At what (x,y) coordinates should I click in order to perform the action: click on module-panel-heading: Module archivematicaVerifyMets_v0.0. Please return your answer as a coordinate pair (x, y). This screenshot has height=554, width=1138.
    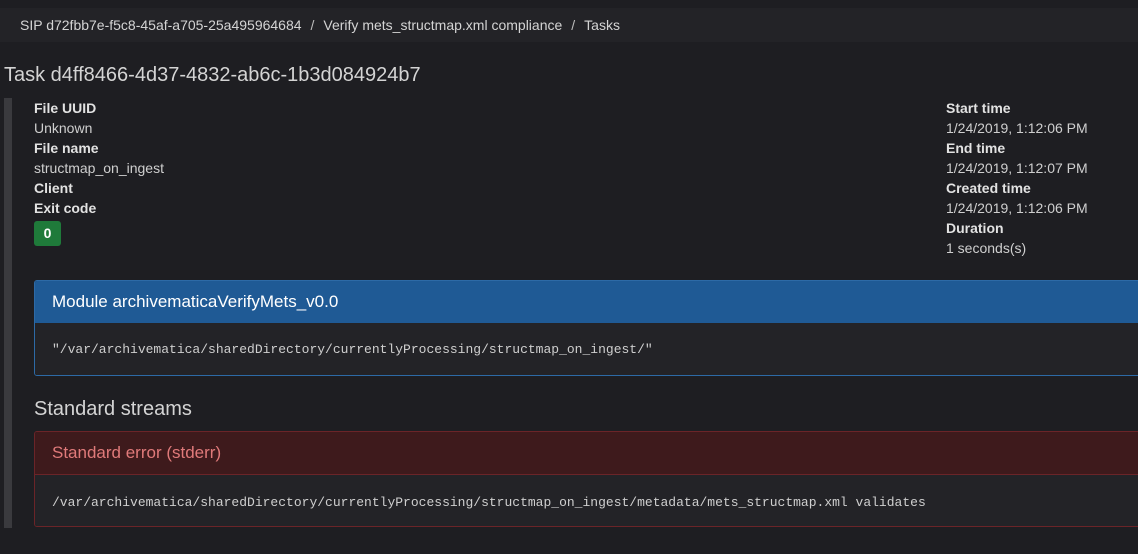
    Looking at the image, I should click on (586, 302).